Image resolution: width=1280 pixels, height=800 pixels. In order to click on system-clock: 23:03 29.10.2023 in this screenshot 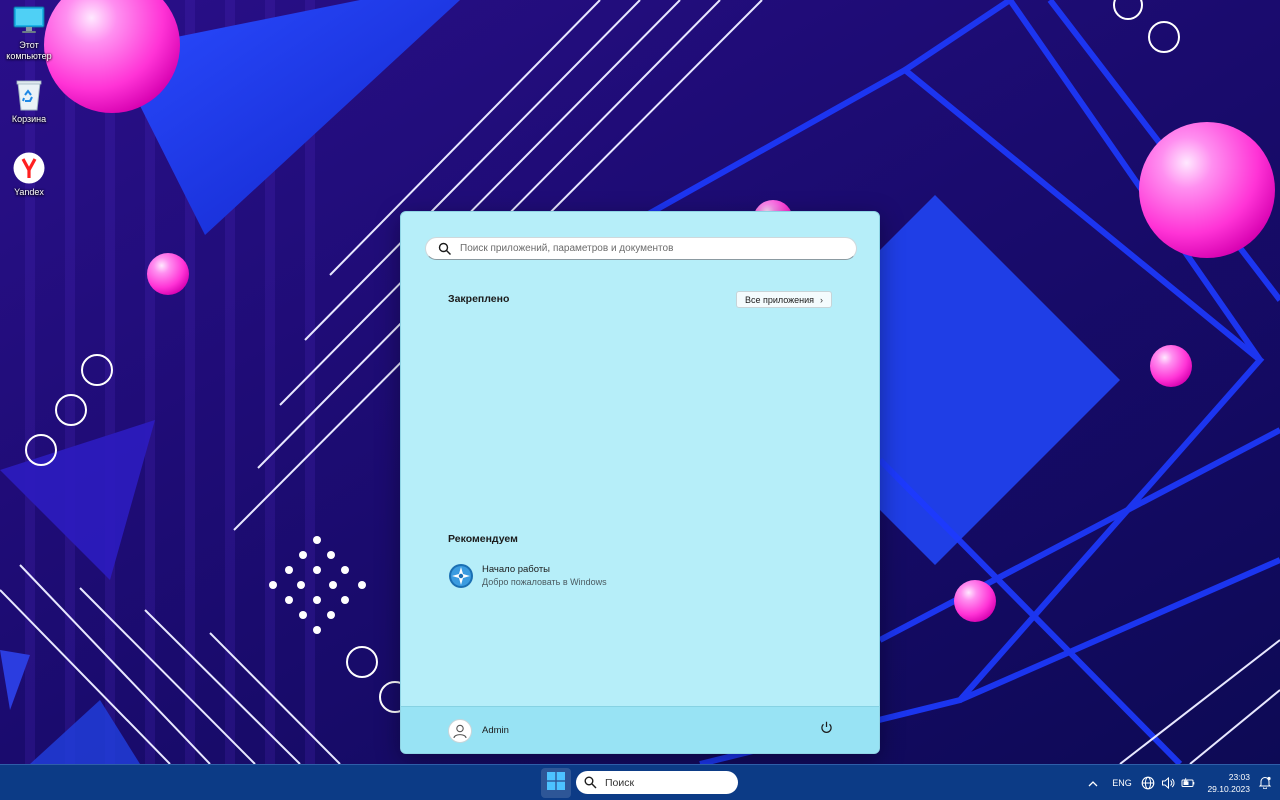, I will do `click(1225, 783)`.